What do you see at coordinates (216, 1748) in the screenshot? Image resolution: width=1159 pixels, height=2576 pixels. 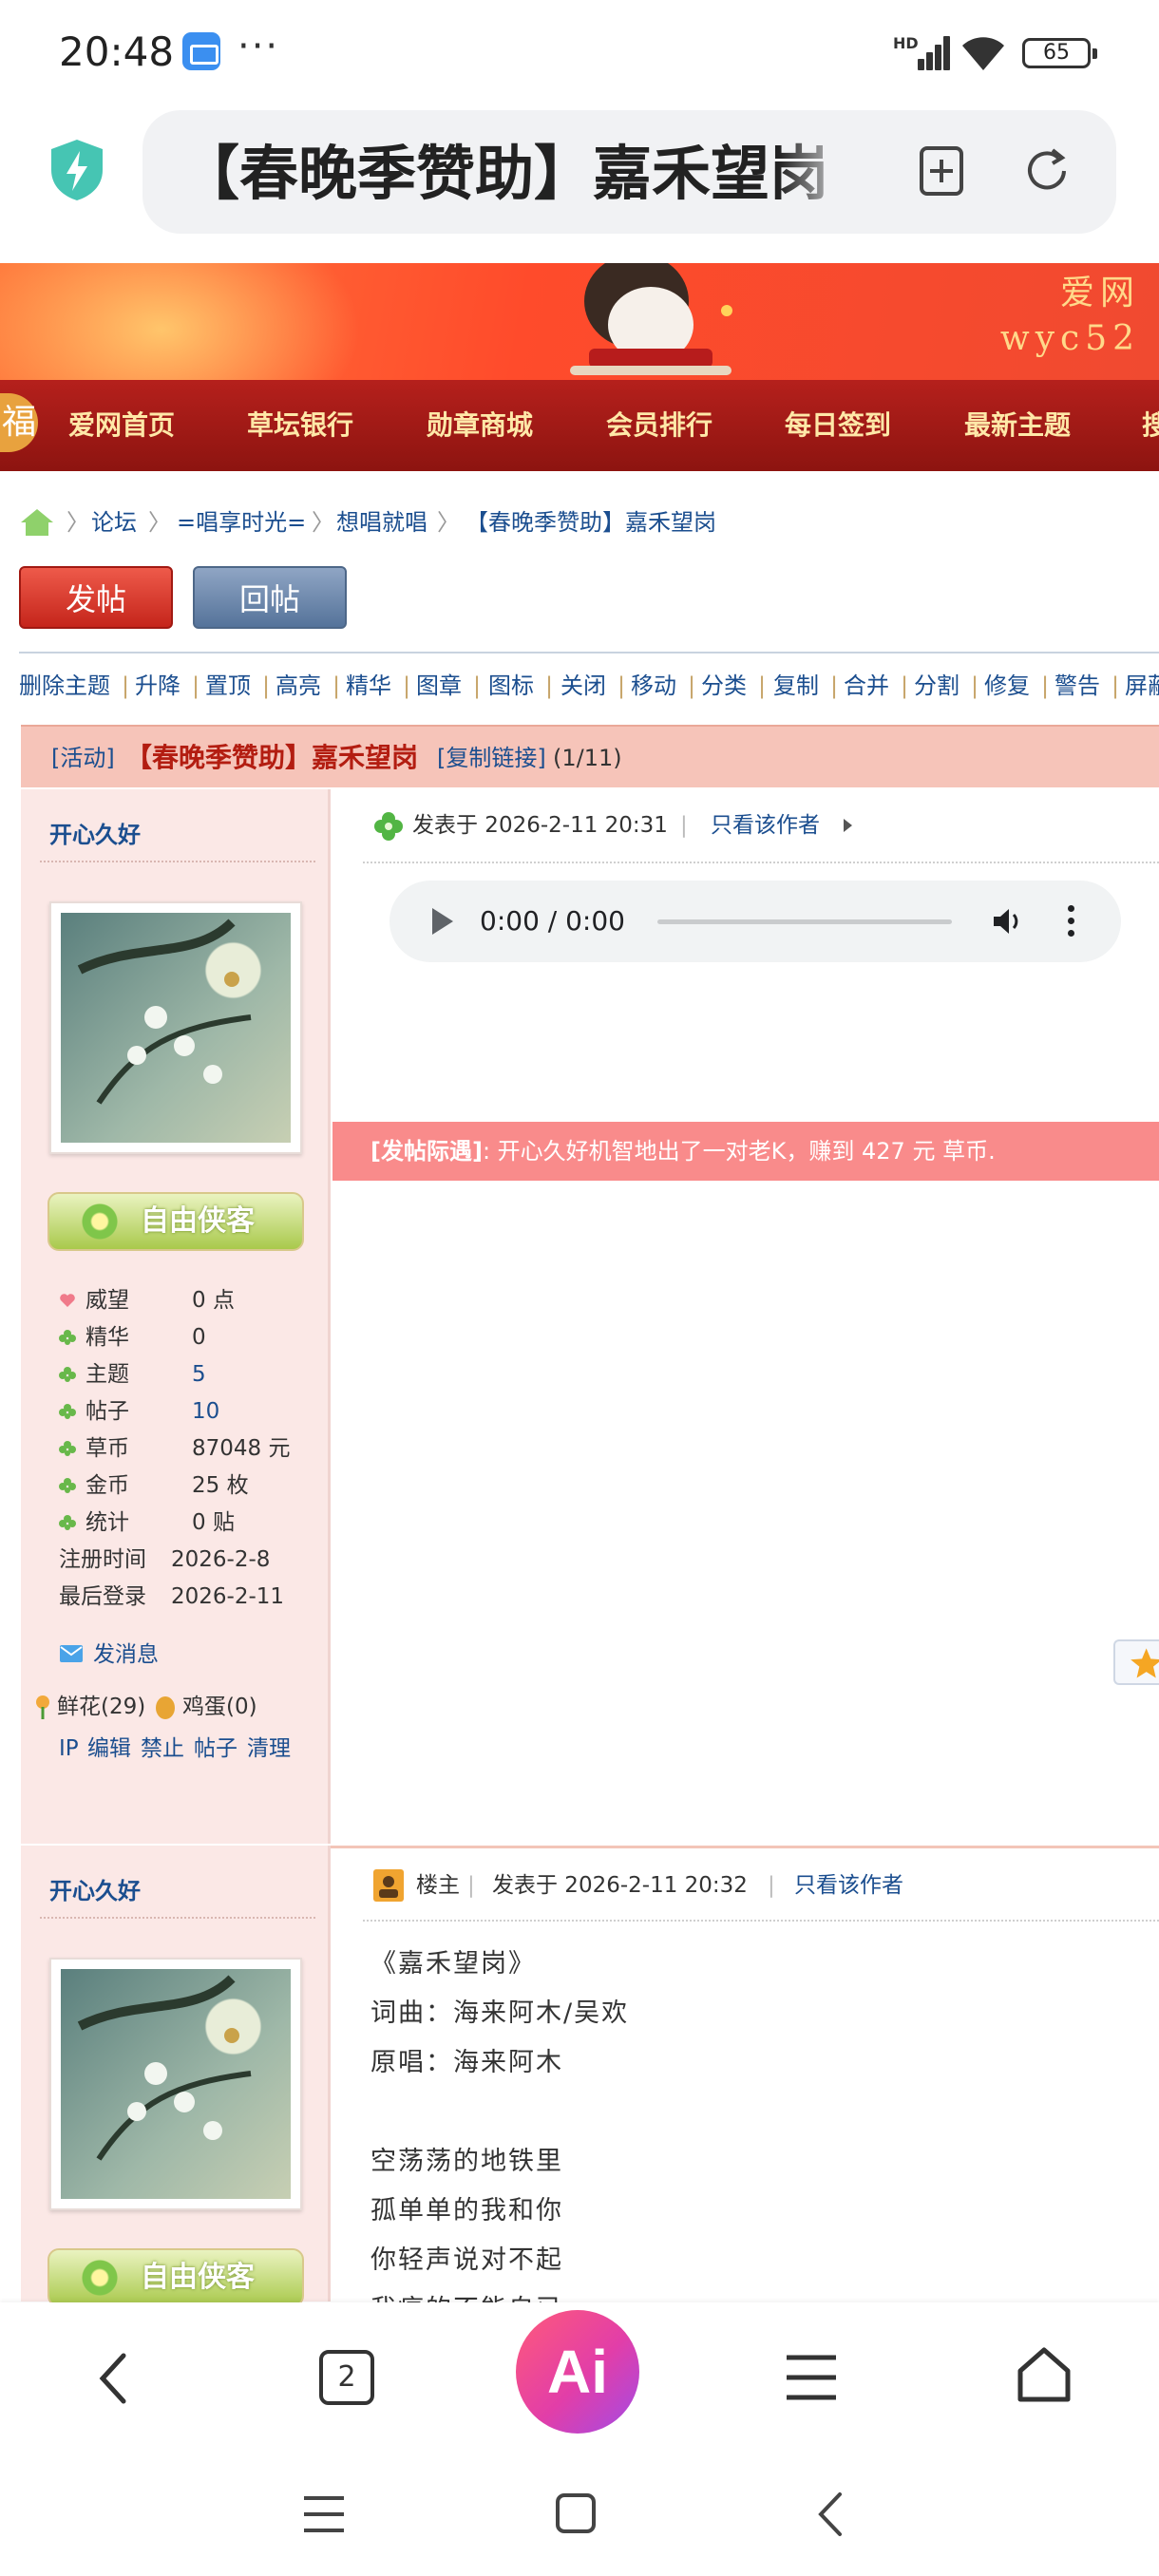 I see `mod-posts: 帖子` at bounding box center [216, 1748].